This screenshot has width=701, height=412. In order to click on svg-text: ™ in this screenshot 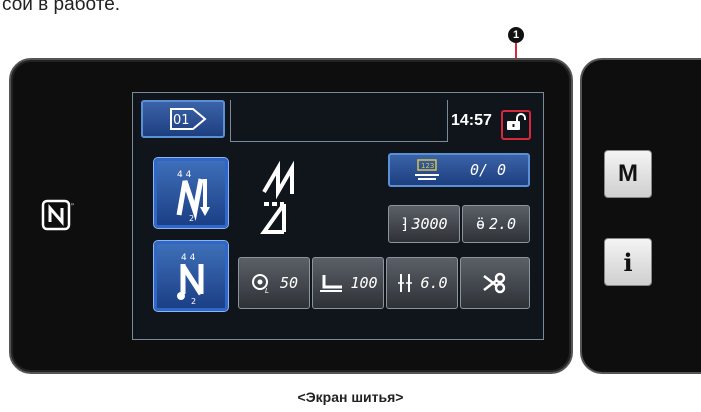, I will do `click(72, 206)`.